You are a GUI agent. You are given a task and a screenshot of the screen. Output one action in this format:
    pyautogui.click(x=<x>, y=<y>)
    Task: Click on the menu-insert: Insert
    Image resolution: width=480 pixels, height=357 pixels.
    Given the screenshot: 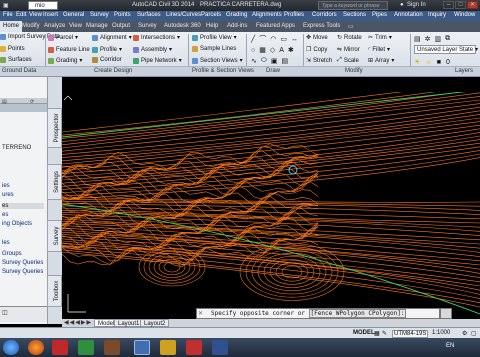 What is the action you would take?
    pyautogui.click(x=50, y=15)
    